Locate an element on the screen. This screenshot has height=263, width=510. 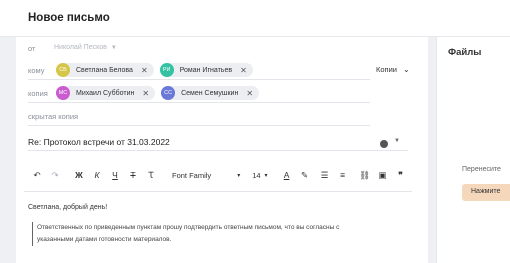
bold-button: Ж is located at coordinates (79, 175).